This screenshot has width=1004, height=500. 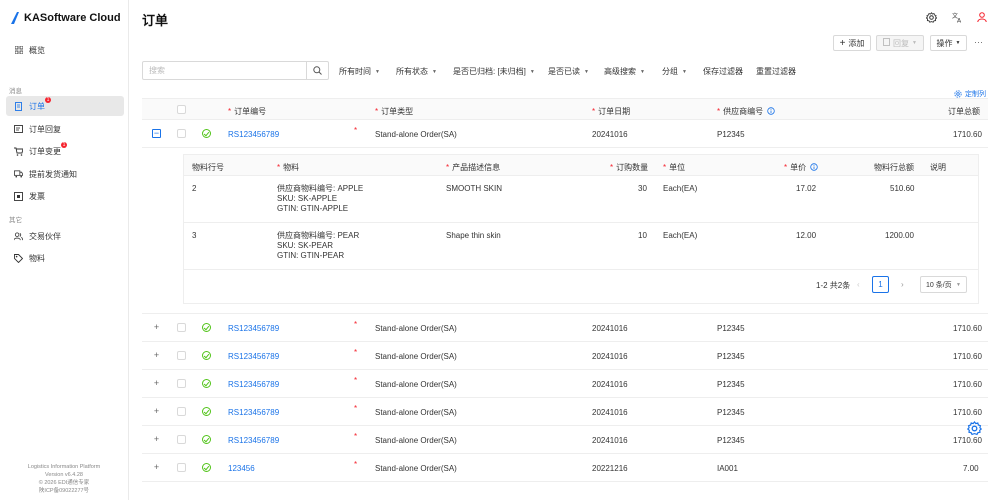 I want to click on sidebar-item-overview: 概览, so click(x=65, y=50).